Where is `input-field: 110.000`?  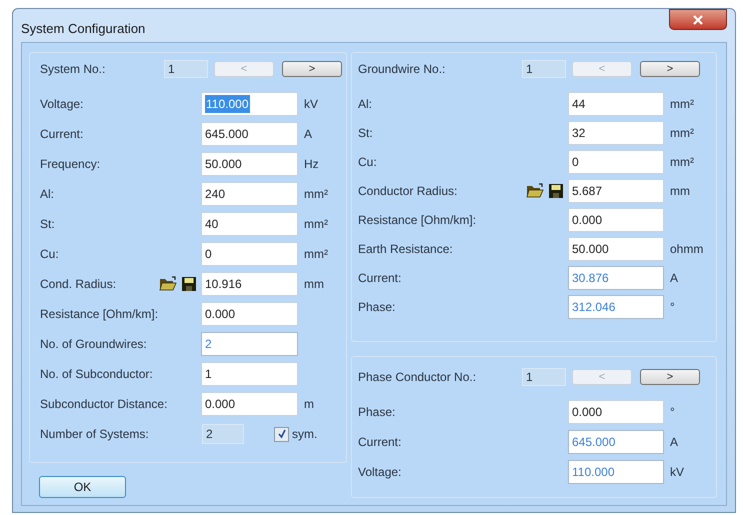 input-field: 110.000 is located at coordinates (616, 472).